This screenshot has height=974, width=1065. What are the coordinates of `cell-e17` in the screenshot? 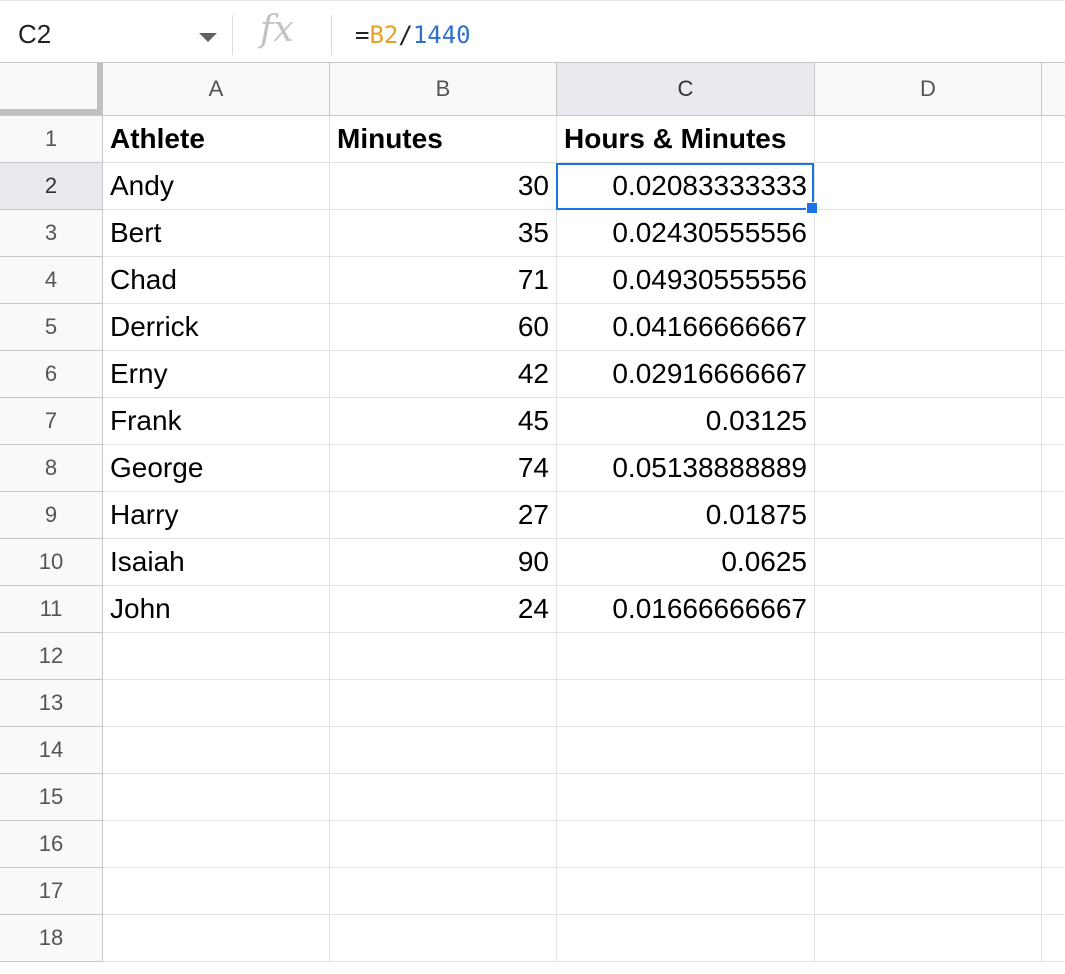 It's located at (1053, 891).